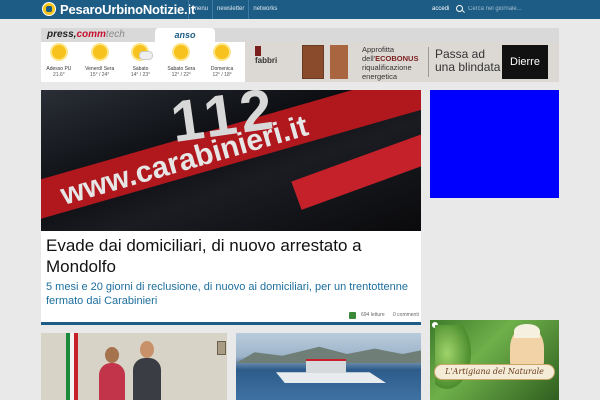  Describe the element at coordinates (100, 62) in the screenshot. I see `weather-day: Venerdì Sera 15° / 24°` at that location.